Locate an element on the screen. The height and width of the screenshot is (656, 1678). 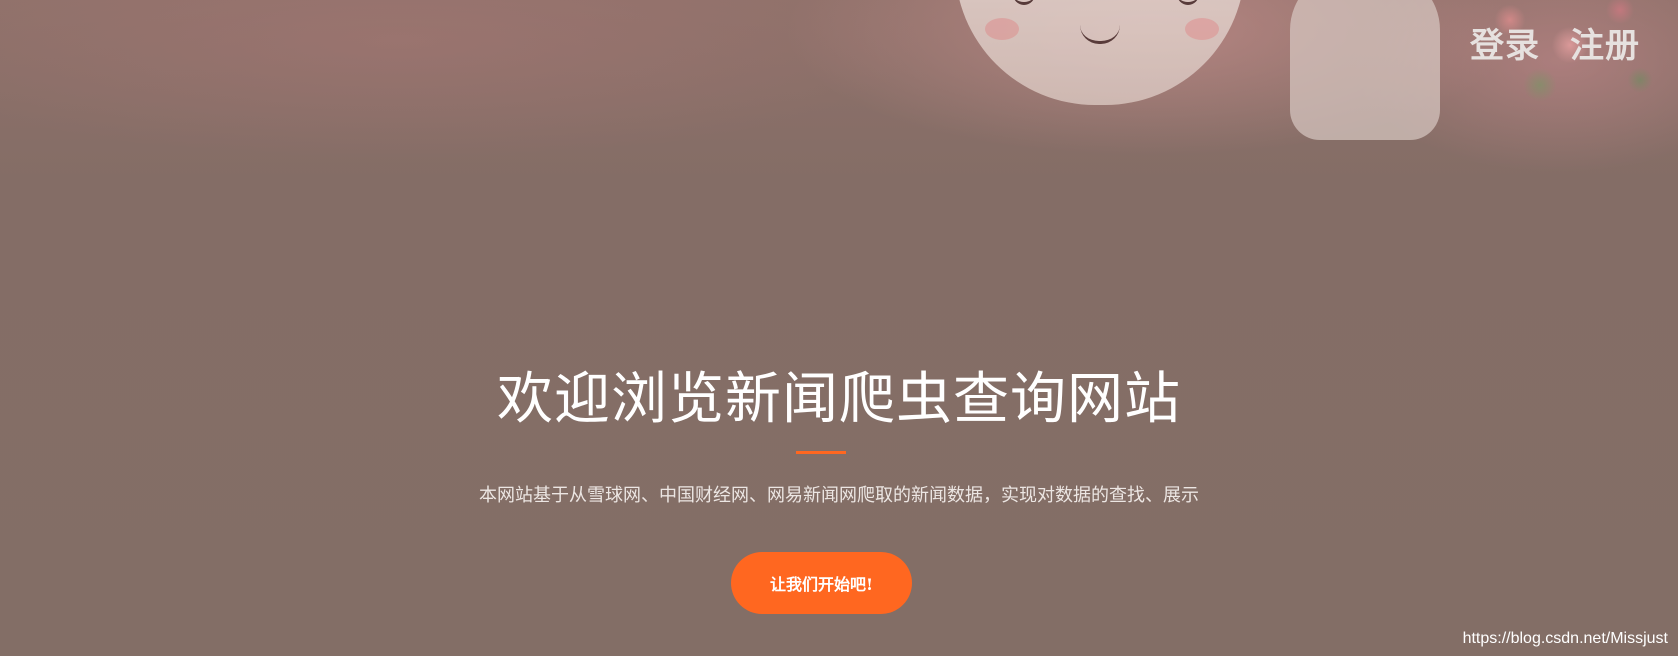
login-link: 登录 is located at coordinates (1505, 42).